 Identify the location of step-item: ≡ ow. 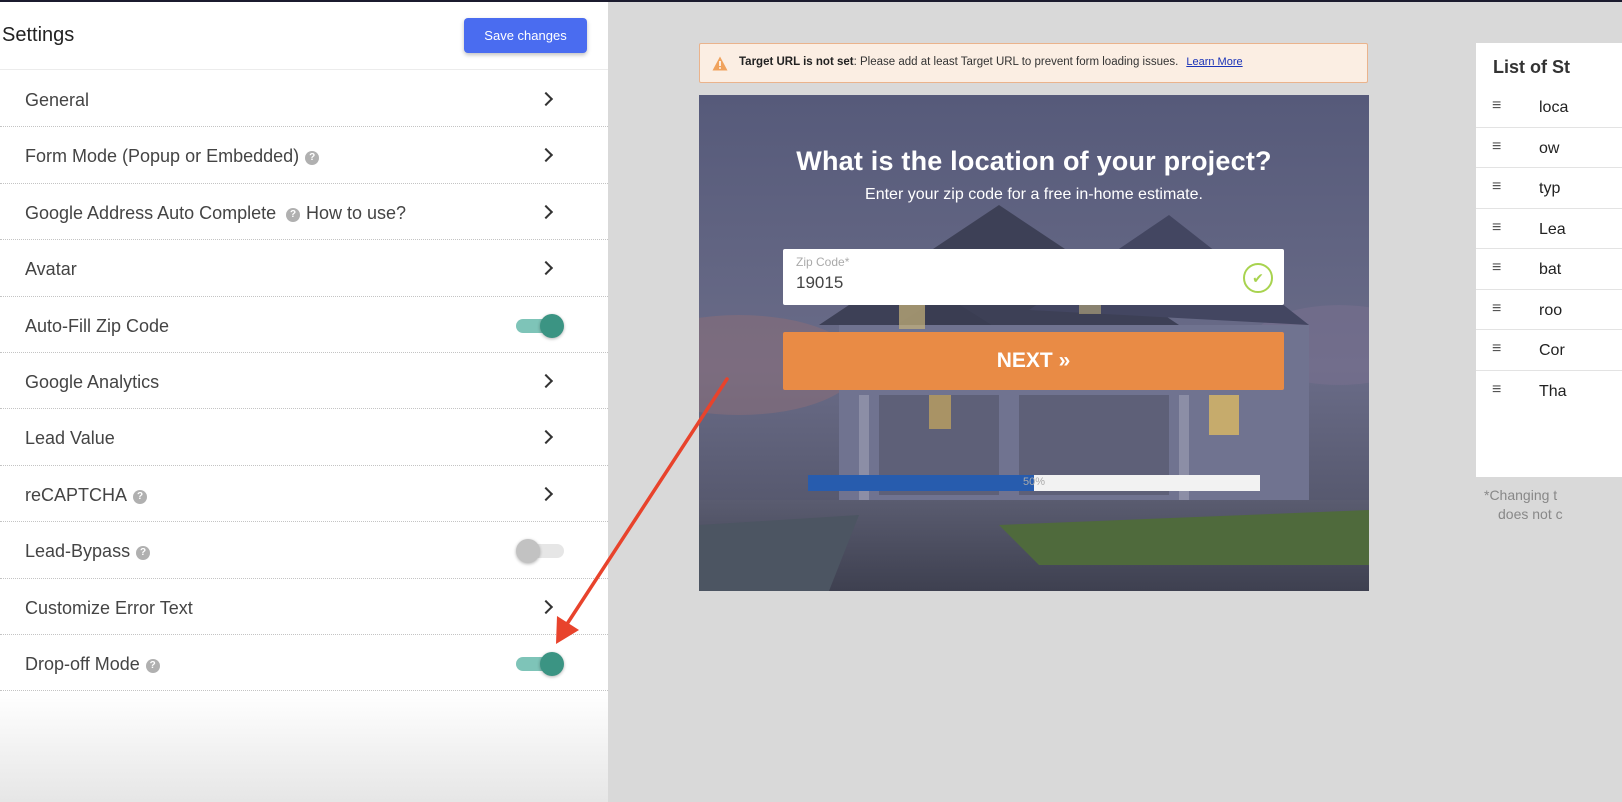
(1549, 148).